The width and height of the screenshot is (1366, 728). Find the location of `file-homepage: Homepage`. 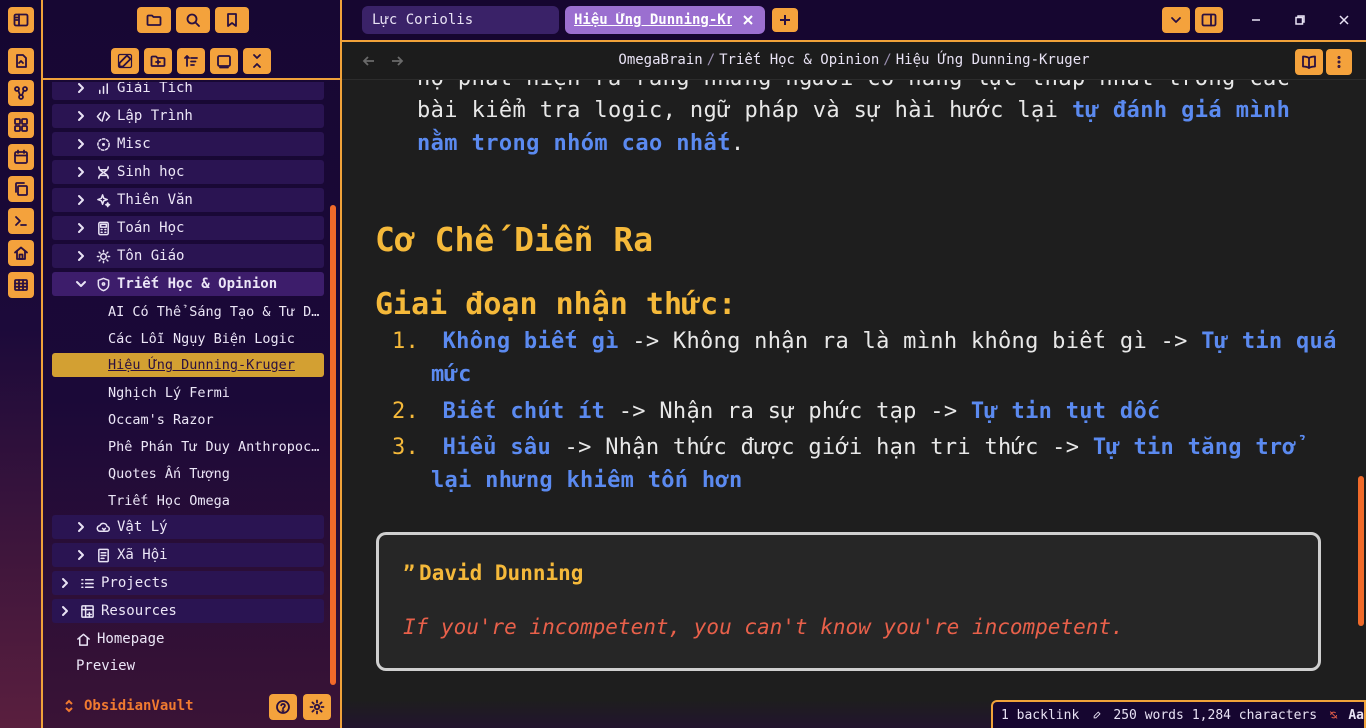

file-homepage: Homepage is located at coordinates (188, 639).